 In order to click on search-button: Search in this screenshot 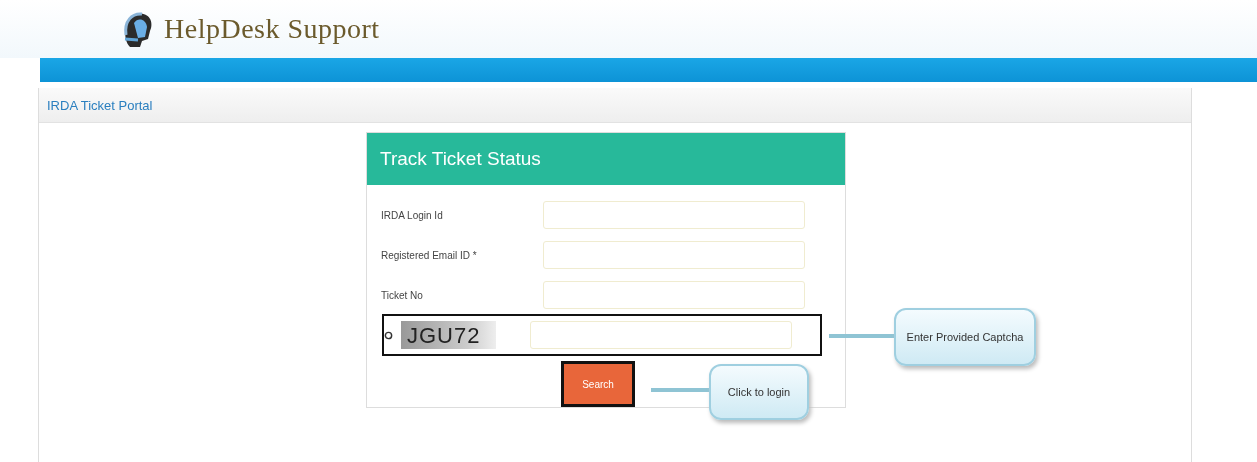, I will do `click(598, 384)`.